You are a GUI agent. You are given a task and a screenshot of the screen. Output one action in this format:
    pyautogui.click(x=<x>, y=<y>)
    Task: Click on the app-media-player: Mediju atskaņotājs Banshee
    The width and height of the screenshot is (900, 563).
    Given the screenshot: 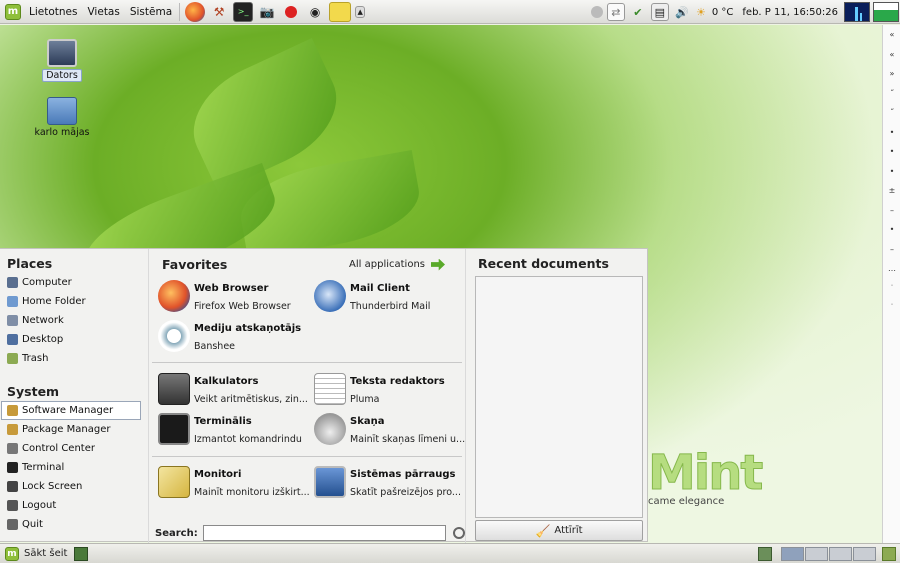 What is the action you would take?
    pyautogui.click(x=234, y=338)
    